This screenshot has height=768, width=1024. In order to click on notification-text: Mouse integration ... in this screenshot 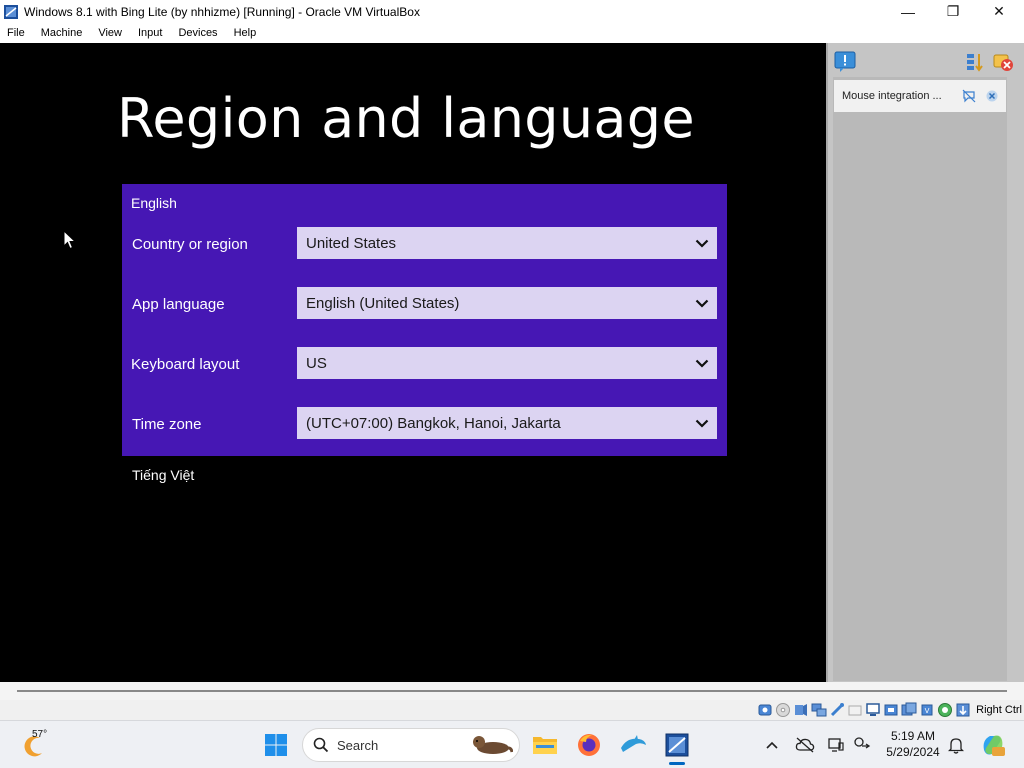, I will do `click(892, 96)`.